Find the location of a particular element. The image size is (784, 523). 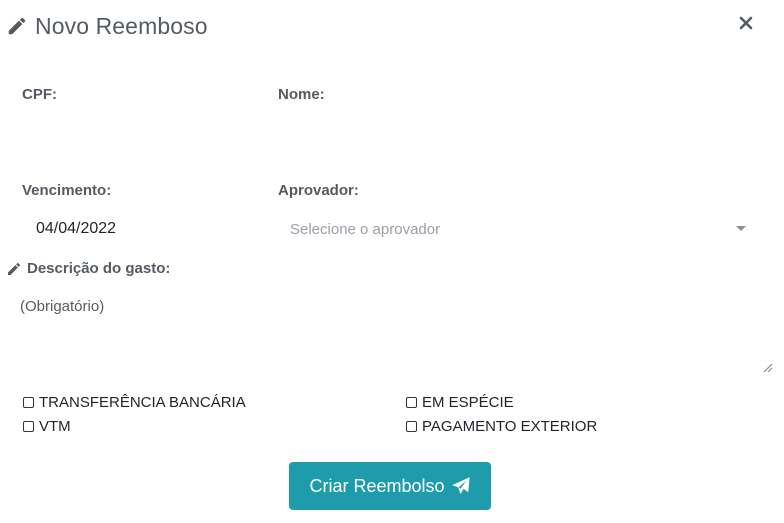

checkbox-label: EM ESPÉCIE is located at coordinates (468, 402).